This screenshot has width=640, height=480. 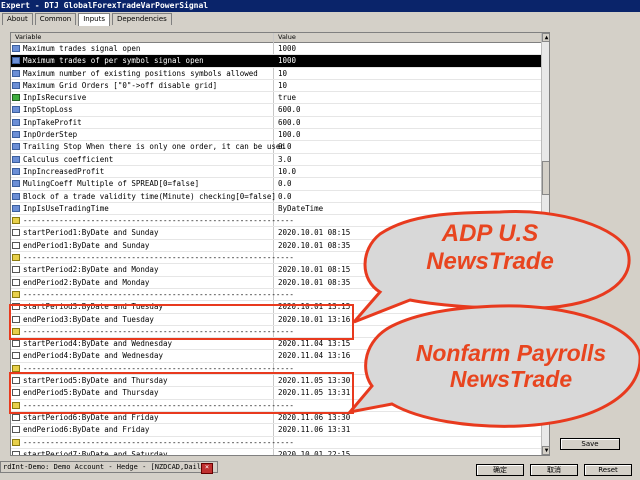 I want to click on nfp-callout-line2: NewsTrade, so click(x=511, y=379).